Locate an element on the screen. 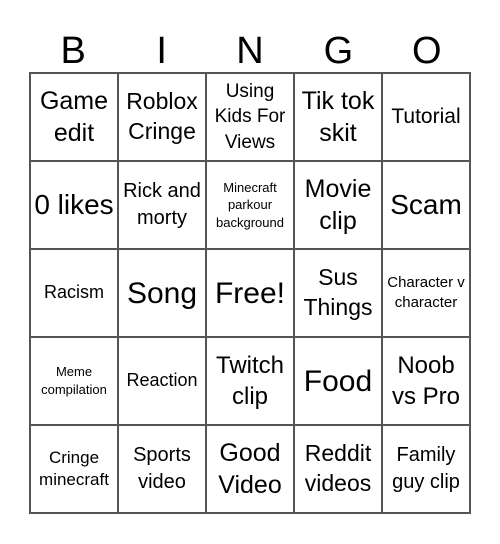  bingo-cell-label: Family guy clip is located at coordinates (426, 468).